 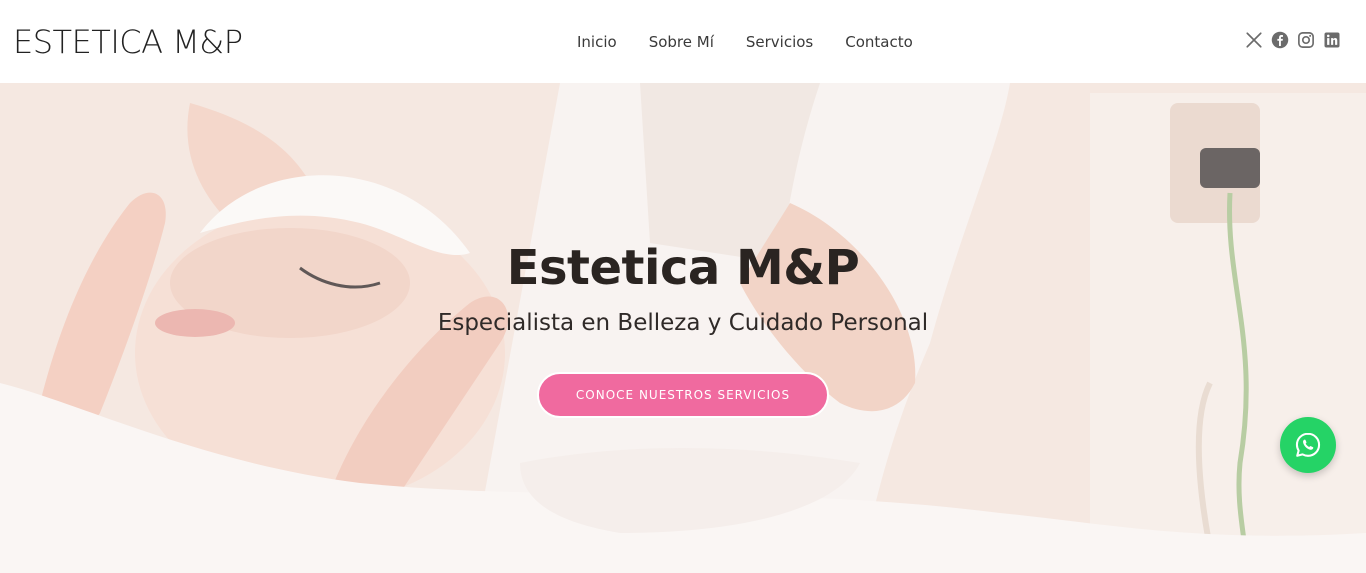 I want to click on nav-item-contacto: Contacto, so click(x=879, y=42).